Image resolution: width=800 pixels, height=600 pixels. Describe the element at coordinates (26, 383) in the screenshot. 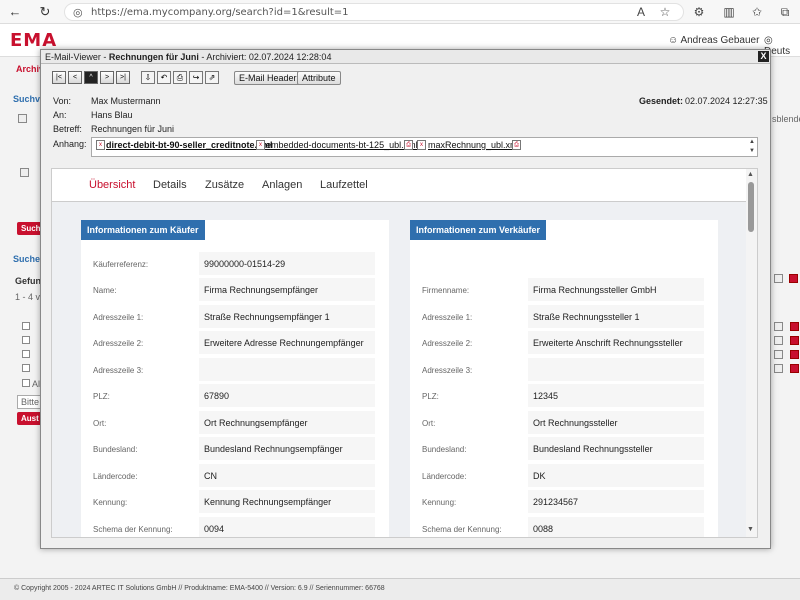

I see `bg-all-checkbox` at that location.